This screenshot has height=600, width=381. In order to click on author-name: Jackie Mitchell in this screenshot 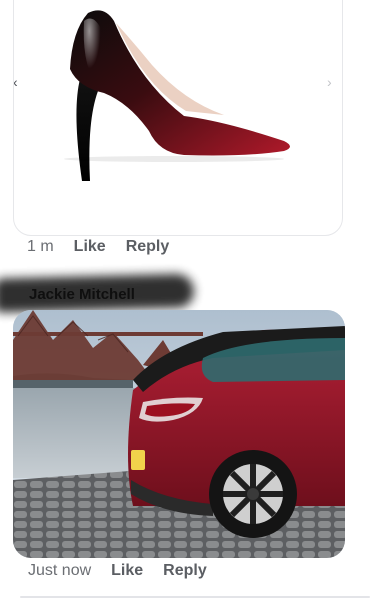, I will do `click(82, 294)`.